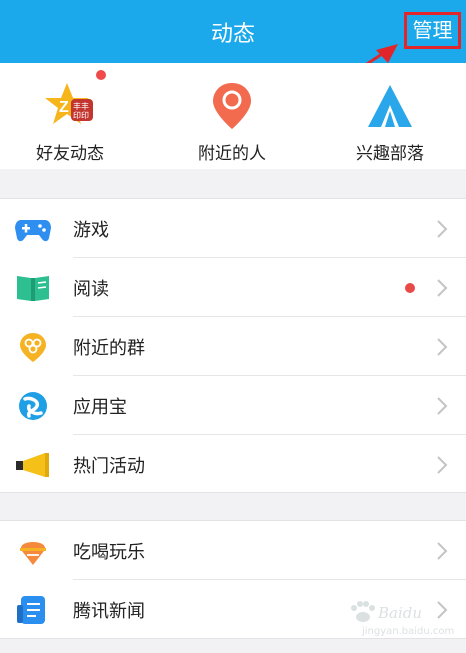 This screenshot has width=466, height=653. I want to click on list-item-food-fun: 吃喝玩乐, so click(233, 550).